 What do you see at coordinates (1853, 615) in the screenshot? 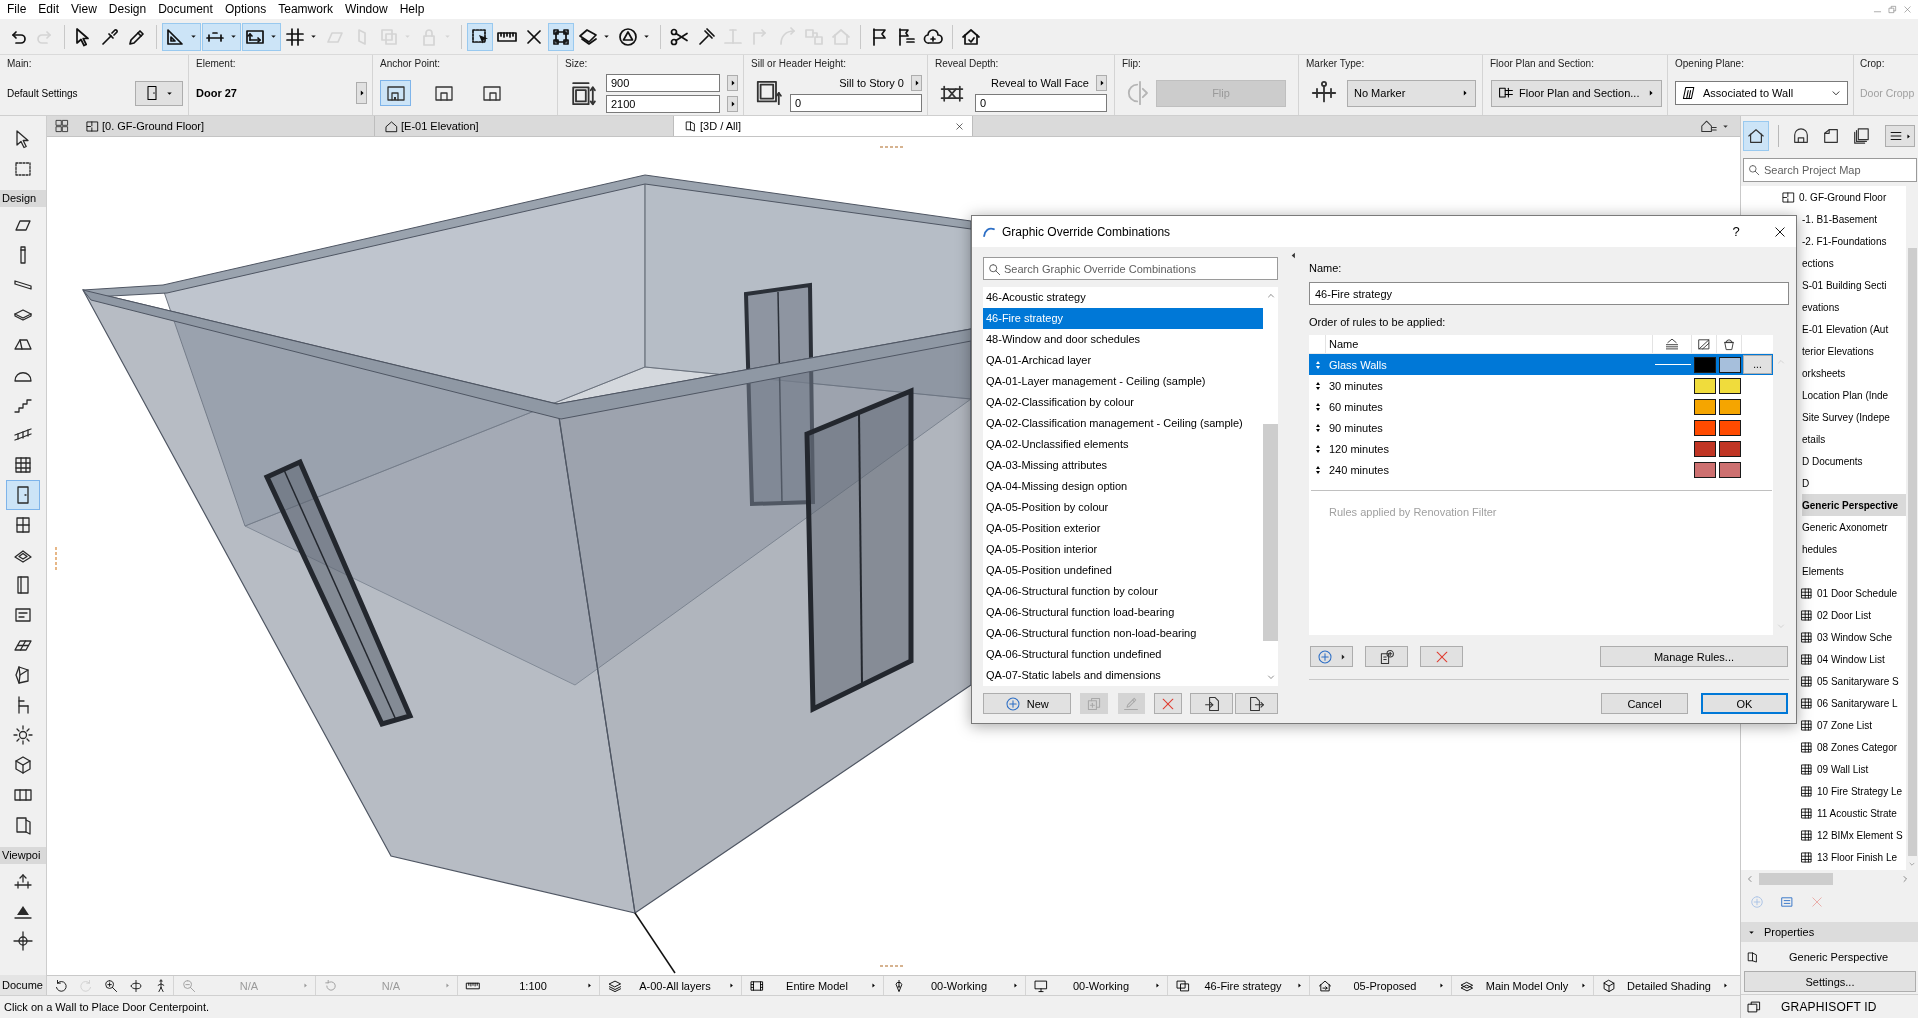
I see `tree-item: 02 Door List` at bounding box center [1853, 615].